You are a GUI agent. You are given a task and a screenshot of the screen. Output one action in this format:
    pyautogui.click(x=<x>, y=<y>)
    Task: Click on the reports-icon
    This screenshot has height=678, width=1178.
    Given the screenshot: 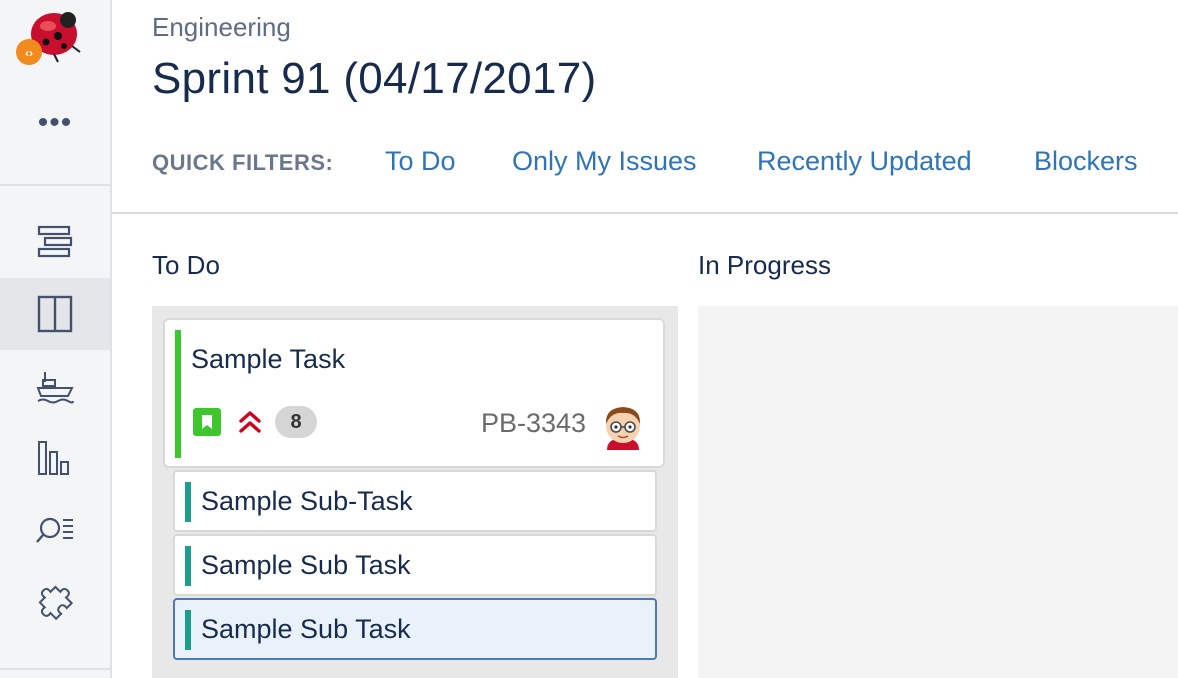 What is the action you would take?
    pyautogui.click(x=53, y=458)
    